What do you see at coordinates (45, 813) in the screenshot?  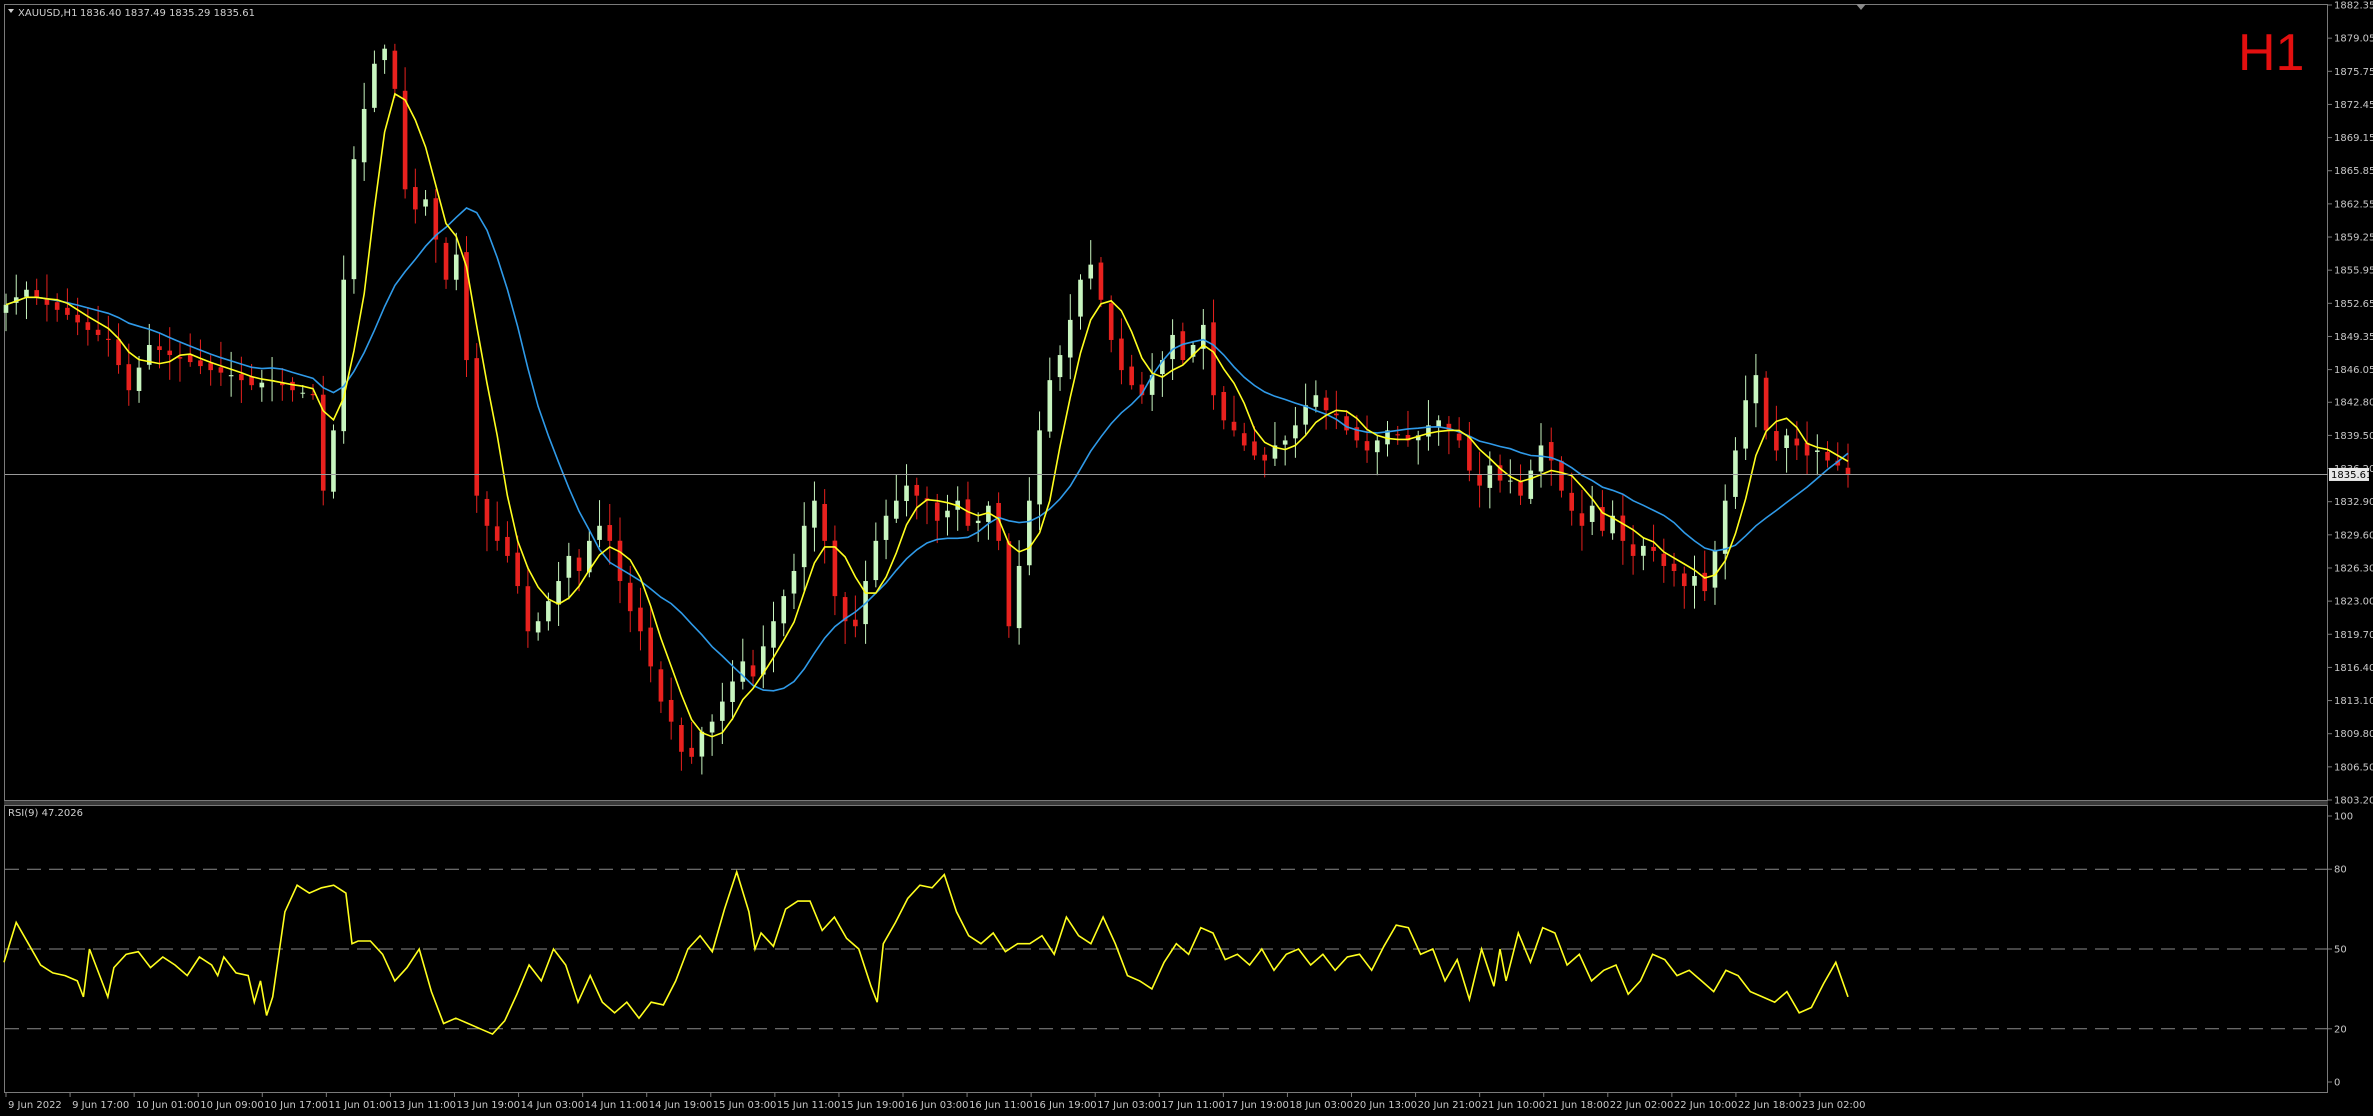 I see `rsi-indicator-label: RSI(9) 47.2026` at bounding box center [45, 813].